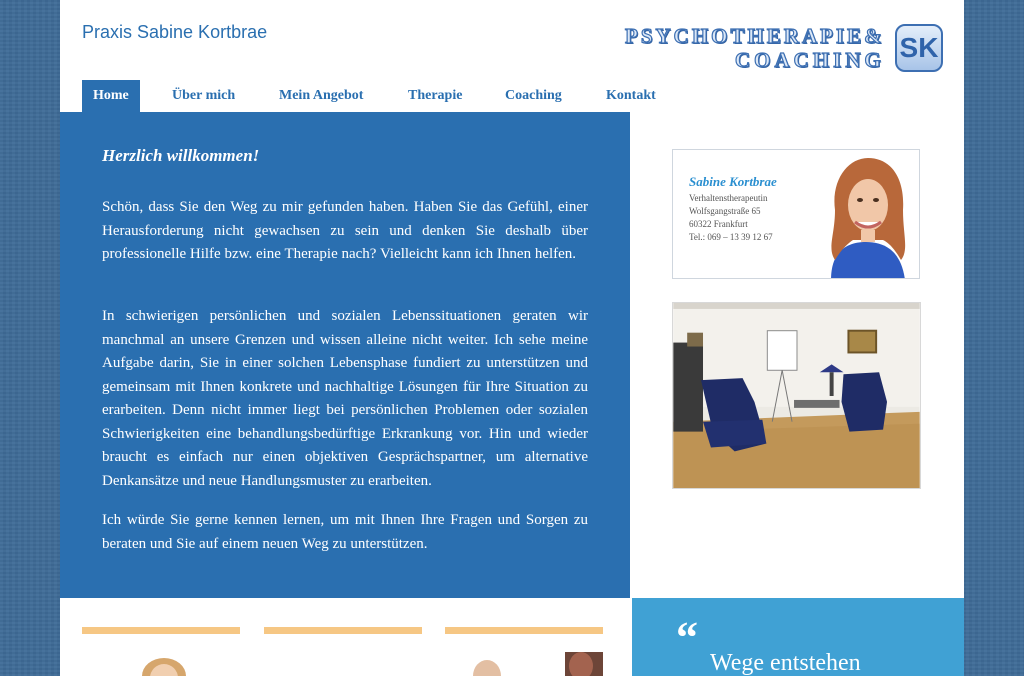  I want to click on logo-line-1: PSYCHOTHERAPIE&, so click(754, 35).